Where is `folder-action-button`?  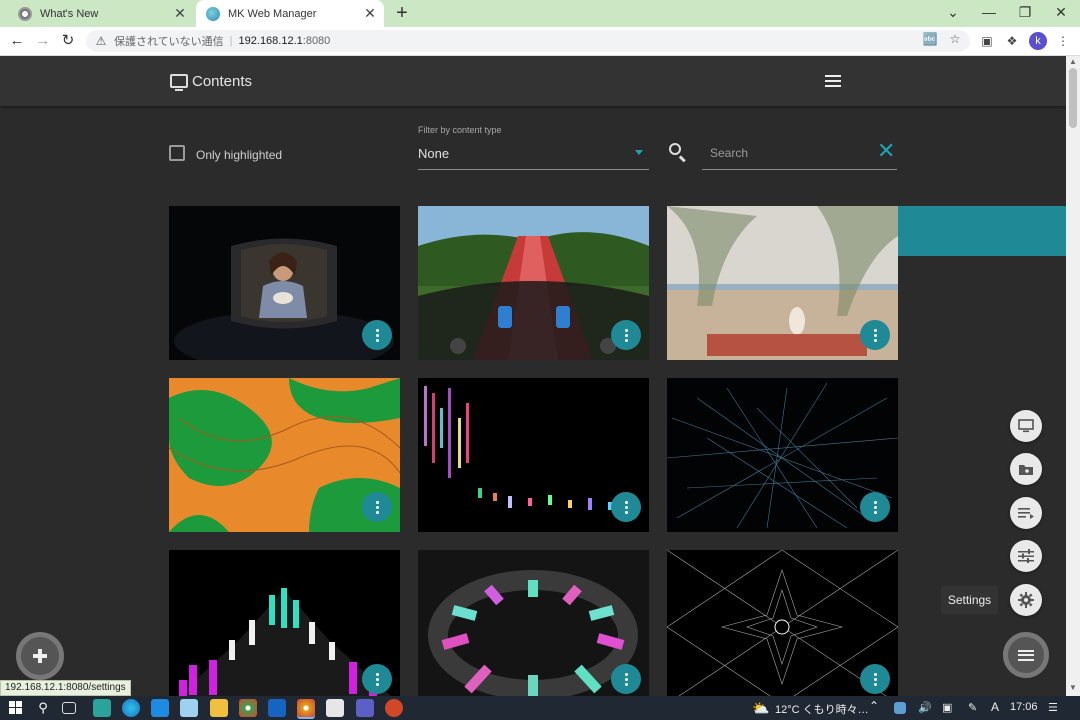
folder-action-button is located at coordinates (1026, 469).